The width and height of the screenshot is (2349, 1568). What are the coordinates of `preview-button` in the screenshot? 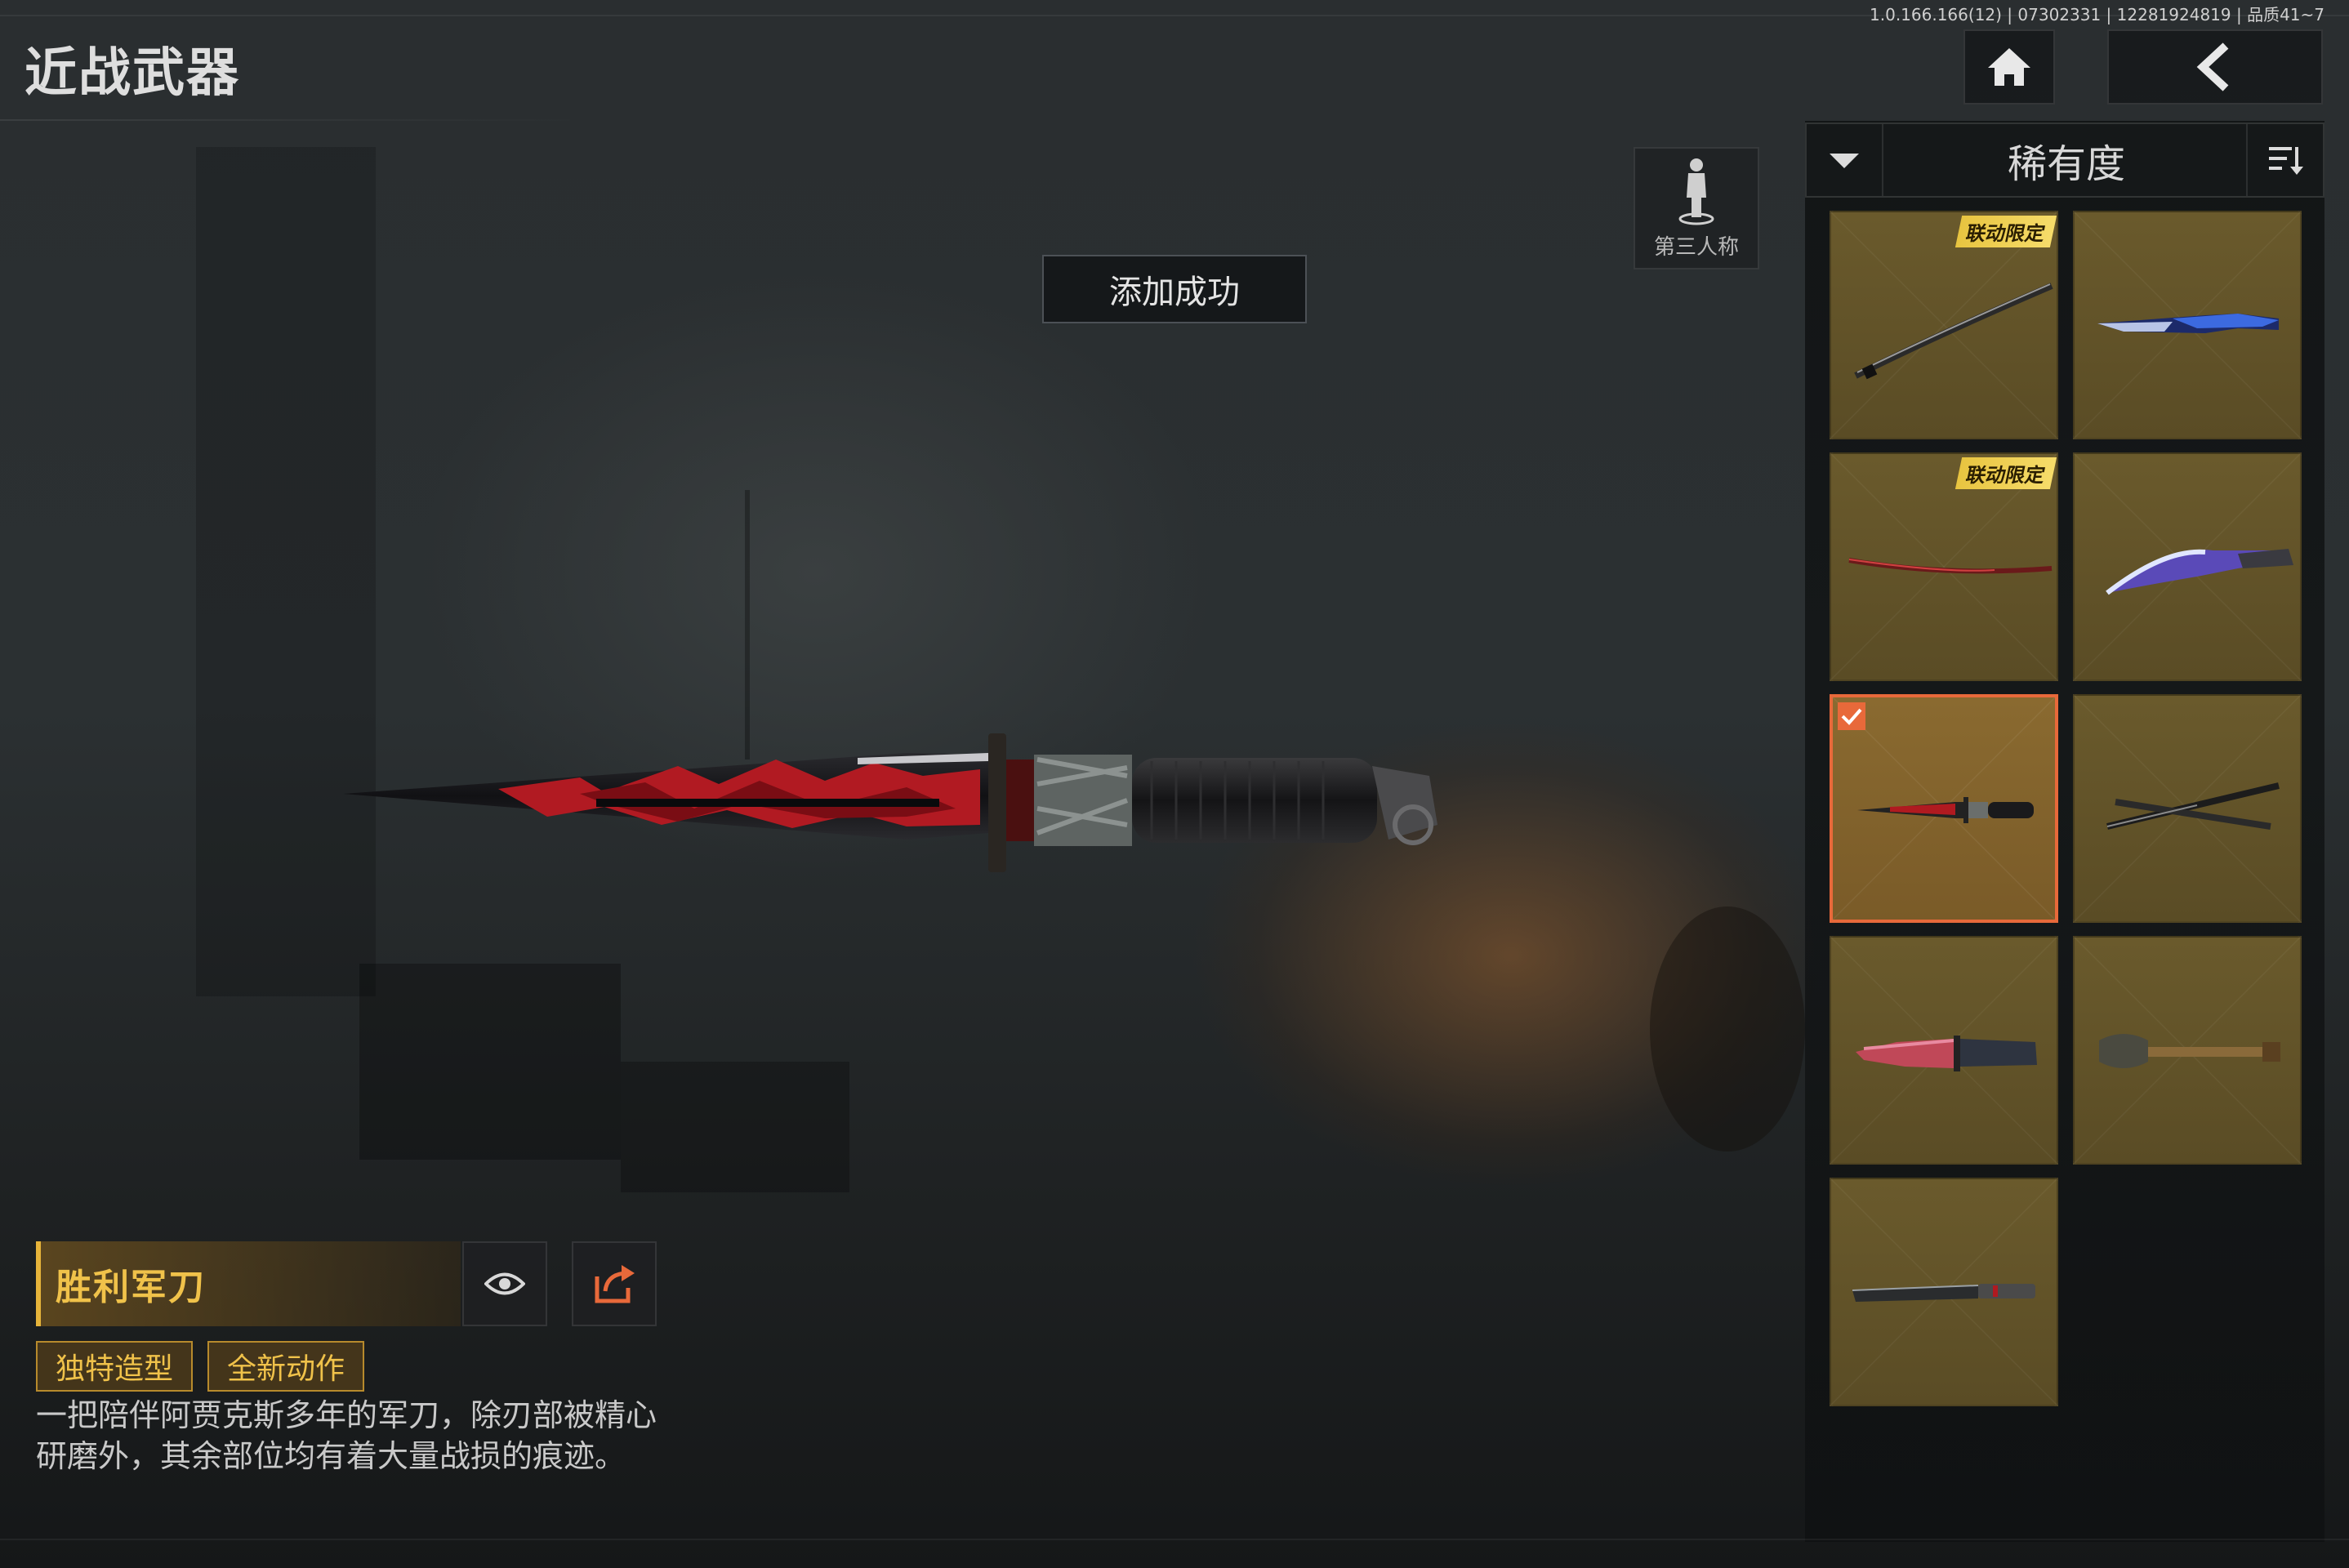 It's located at (504, 1283).